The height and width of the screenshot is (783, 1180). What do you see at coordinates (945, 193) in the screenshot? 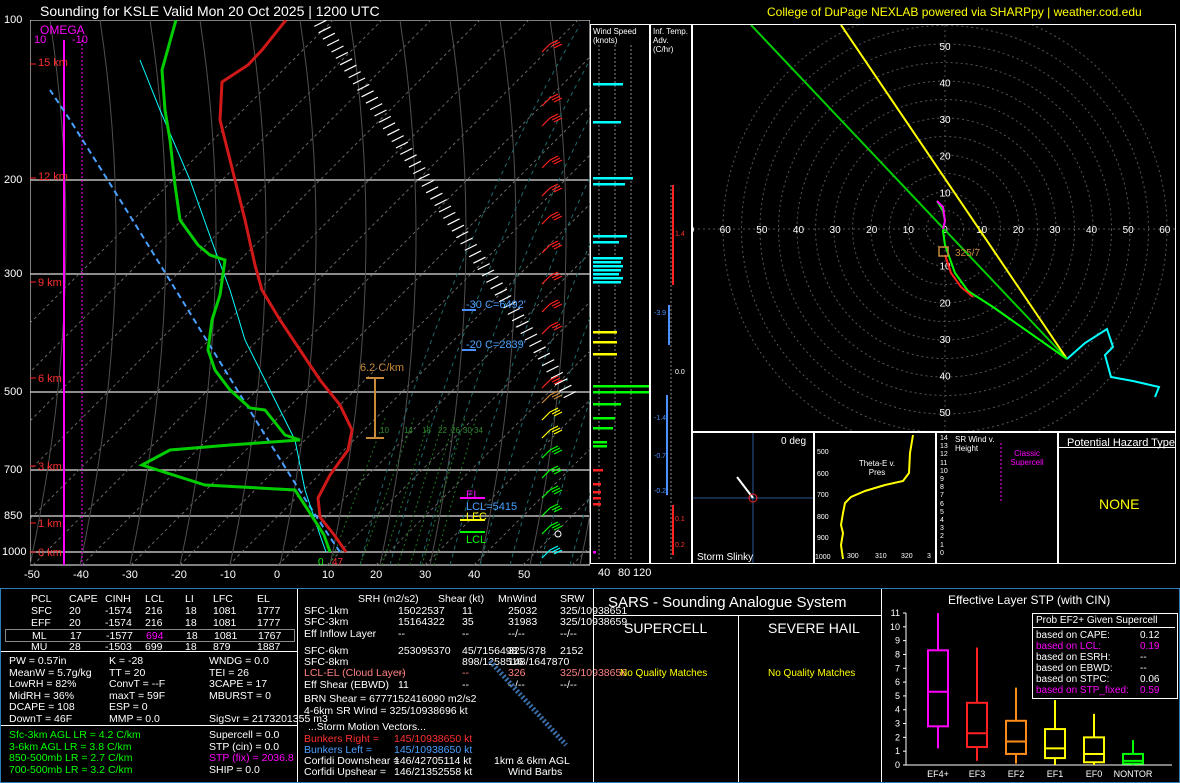
I see `hodo-y-label: 10` at bounding box center [945, 193].